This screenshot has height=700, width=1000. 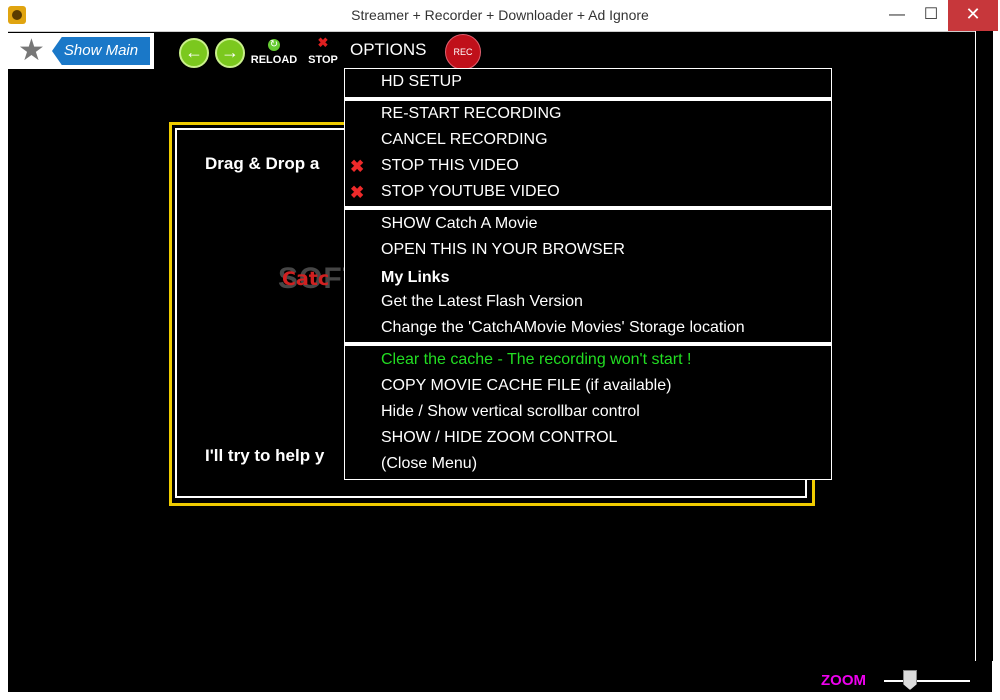 I want to click on menu-item-copy-cache-file: COPY MOVIE CACHE FILE (if available), so click(x=526, y=386).